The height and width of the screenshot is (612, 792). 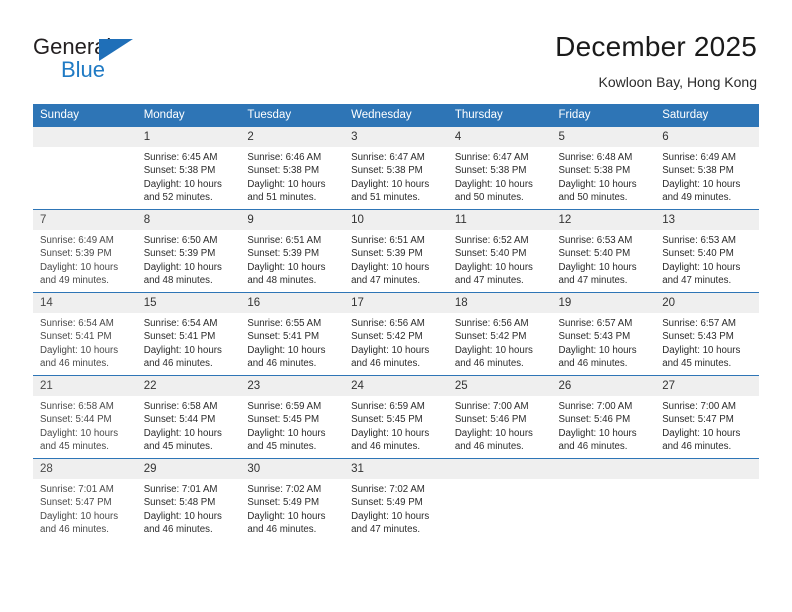 I want to click on sunset-text: Sunset: 5:46 PM, so click(x=594, y=420).